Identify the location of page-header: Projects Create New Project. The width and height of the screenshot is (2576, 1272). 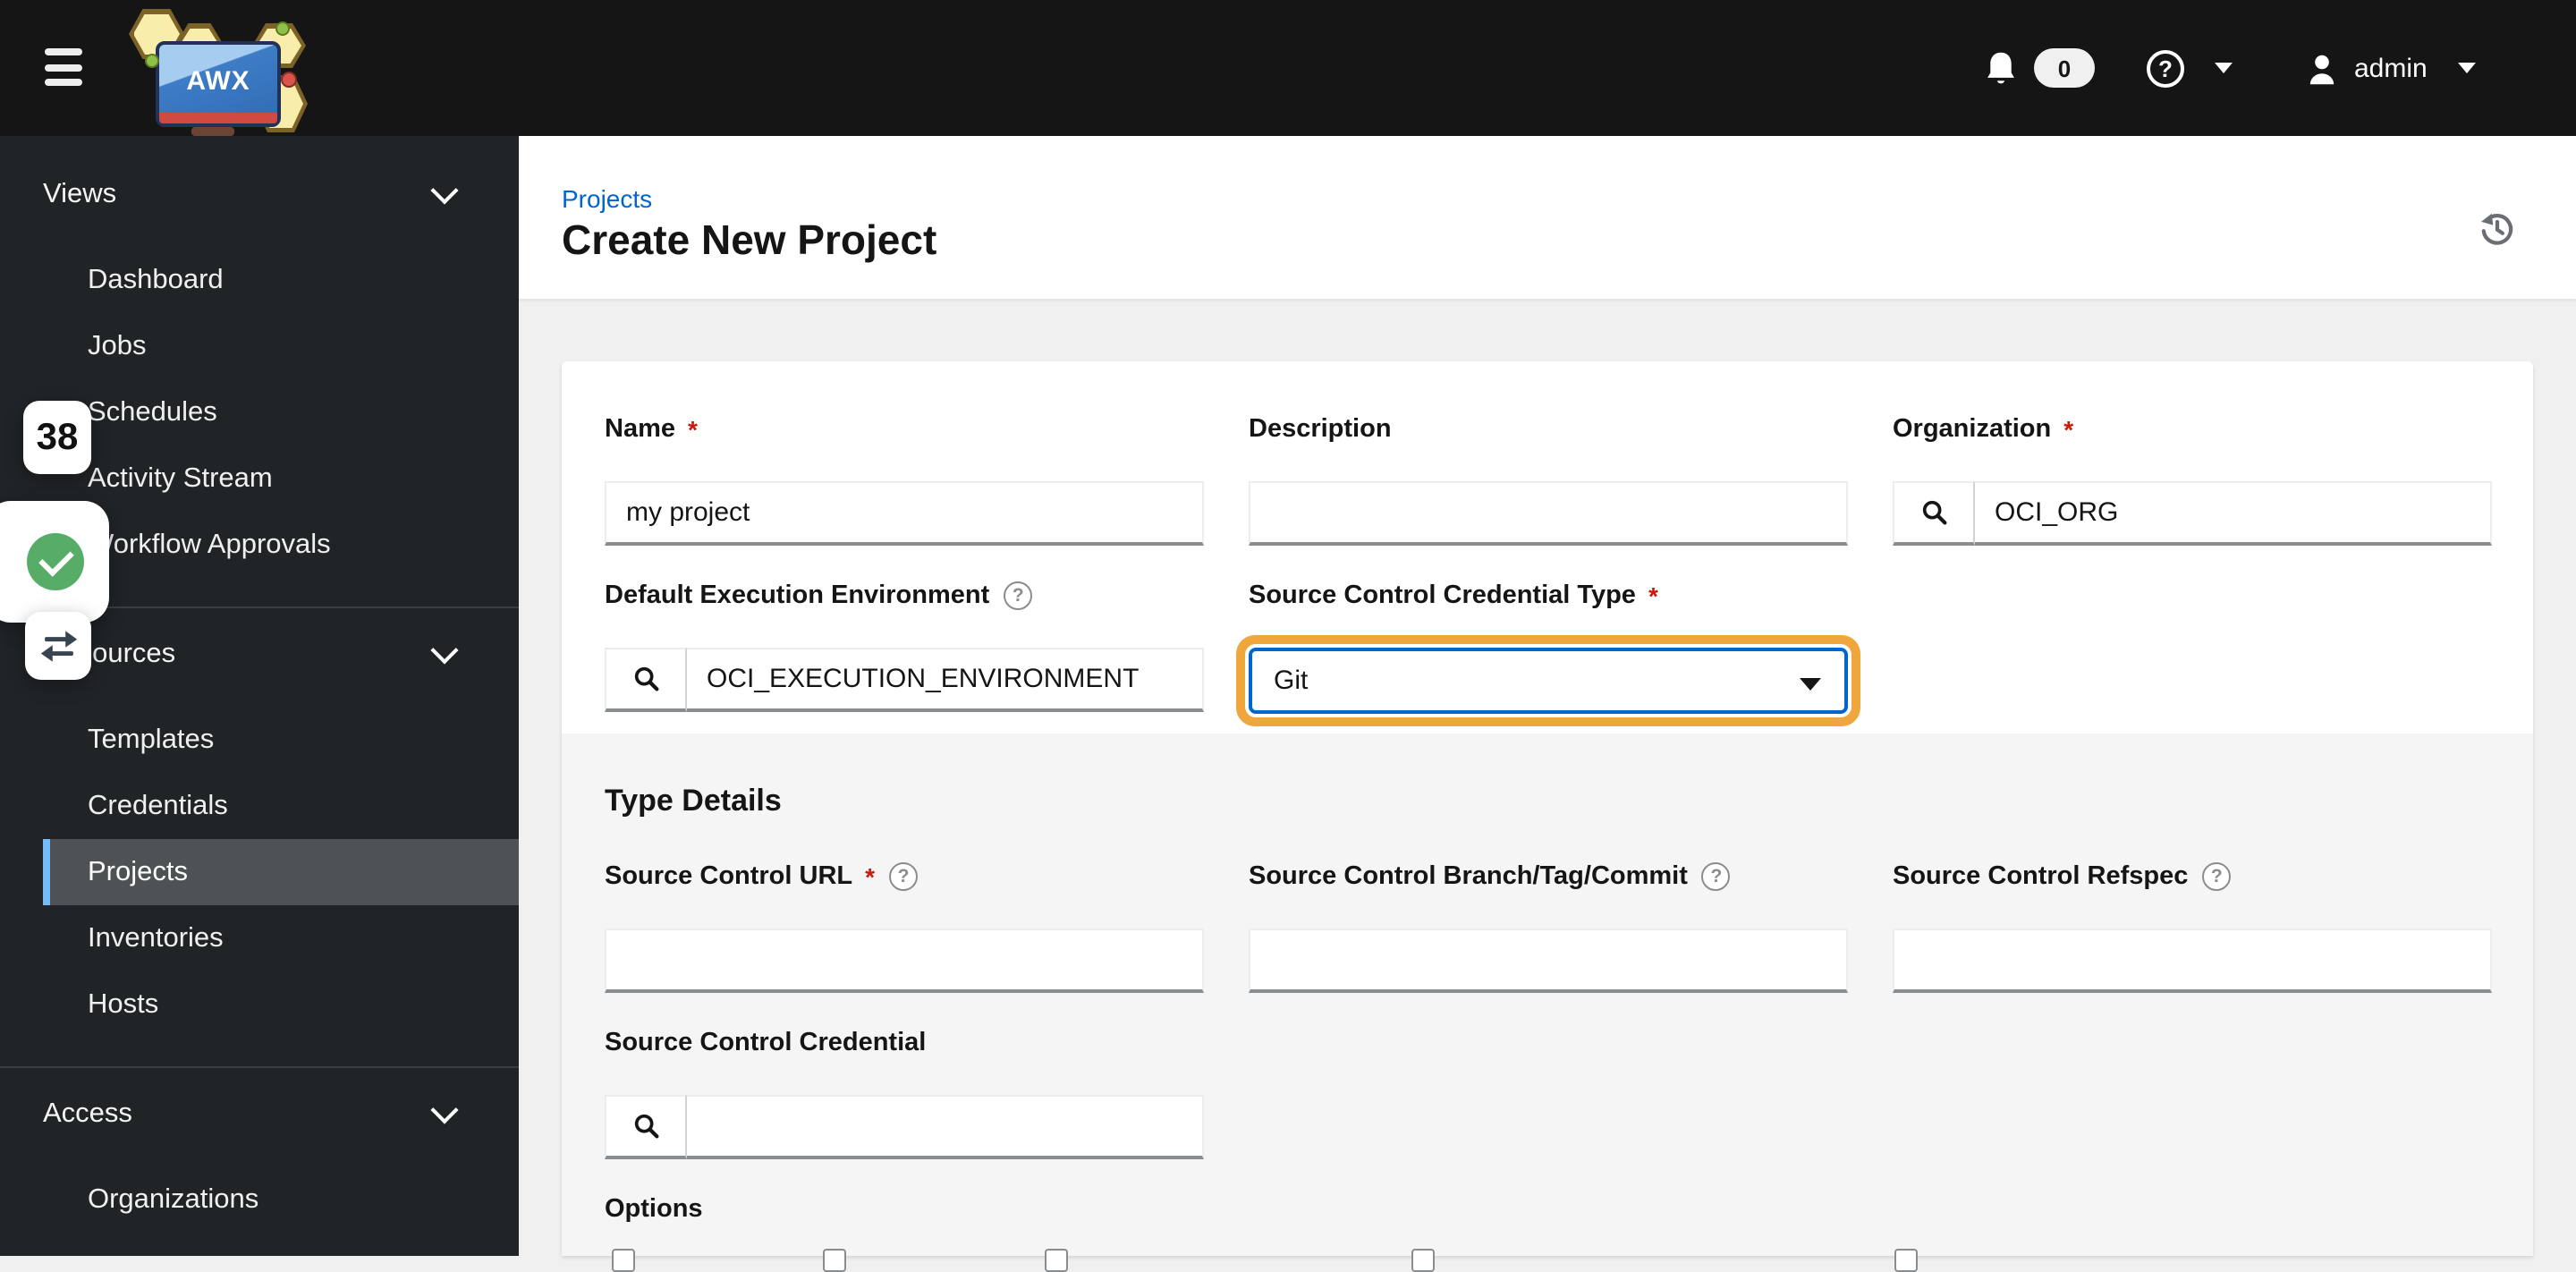
(1547, 217).